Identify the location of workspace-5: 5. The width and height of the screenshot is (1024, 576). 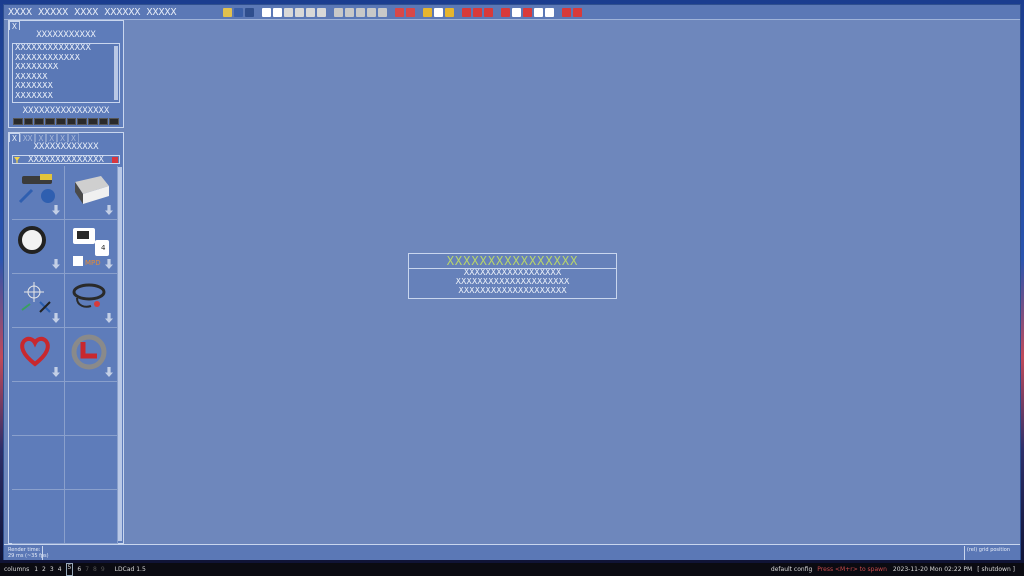
(69, 569).